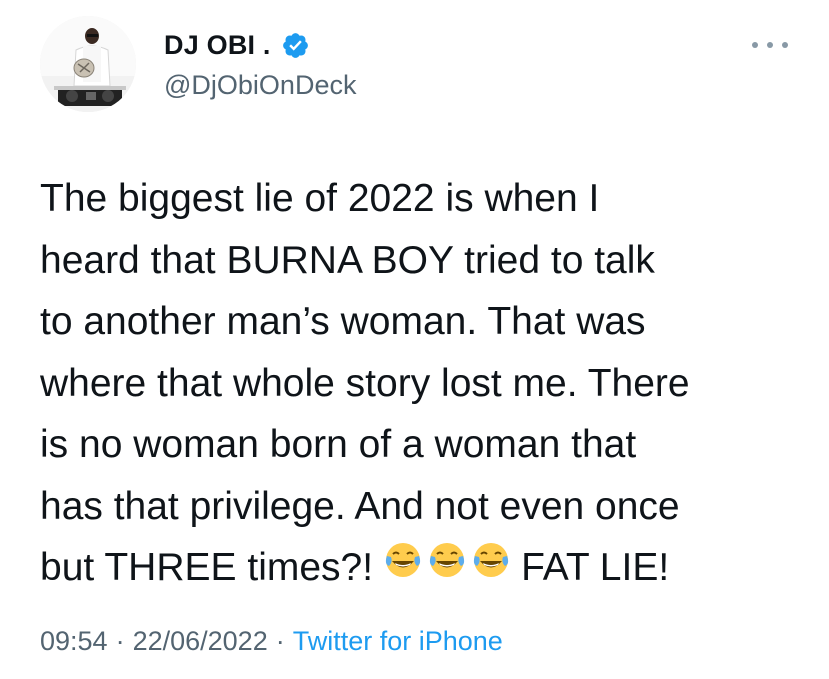 The image size is (829, 679). I want to click on author-name-row: DJ OBI ., so click(237, 45).